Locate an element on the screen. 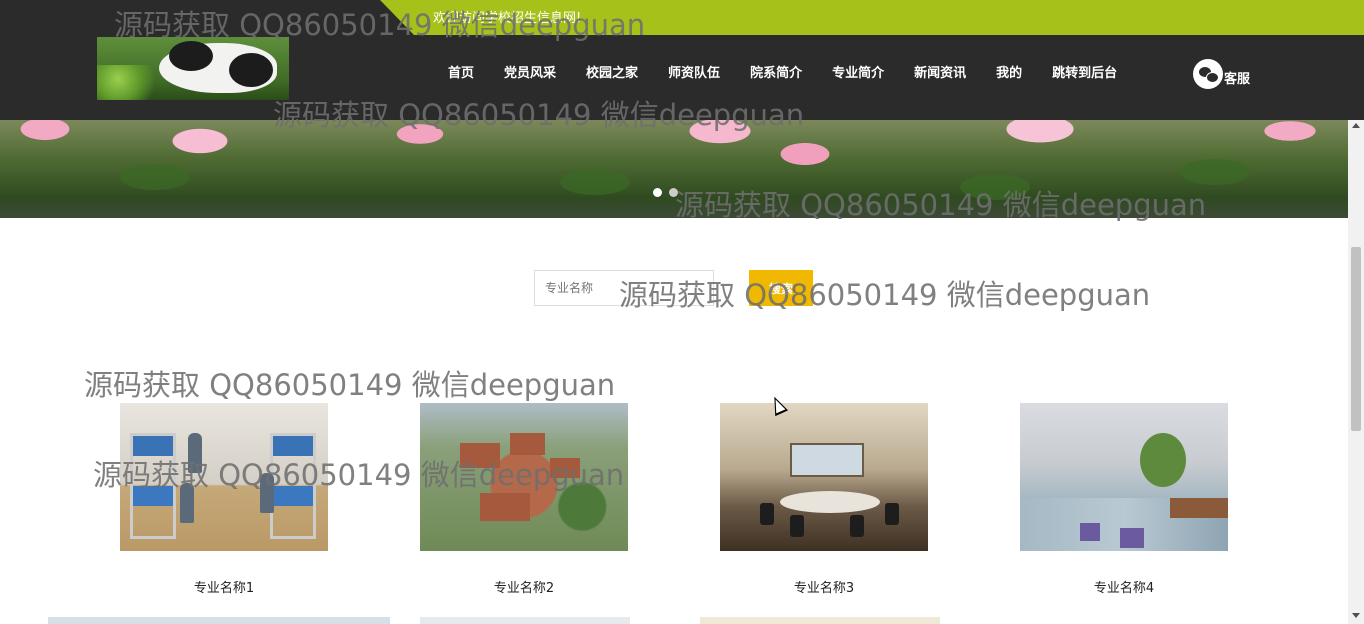 The height and width of the screenshot is (624, 1364). major-title-3: 专业名称3 is located at coordinates (824, 586).